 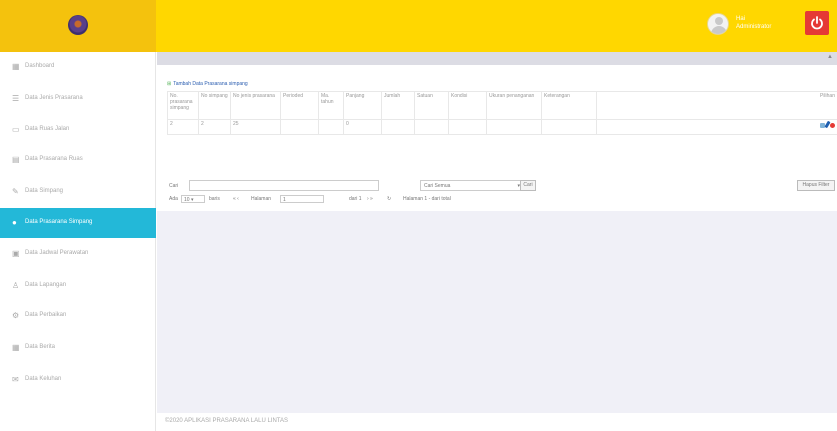 I want to click on table-cell: 0, so click(x=362, y=127).